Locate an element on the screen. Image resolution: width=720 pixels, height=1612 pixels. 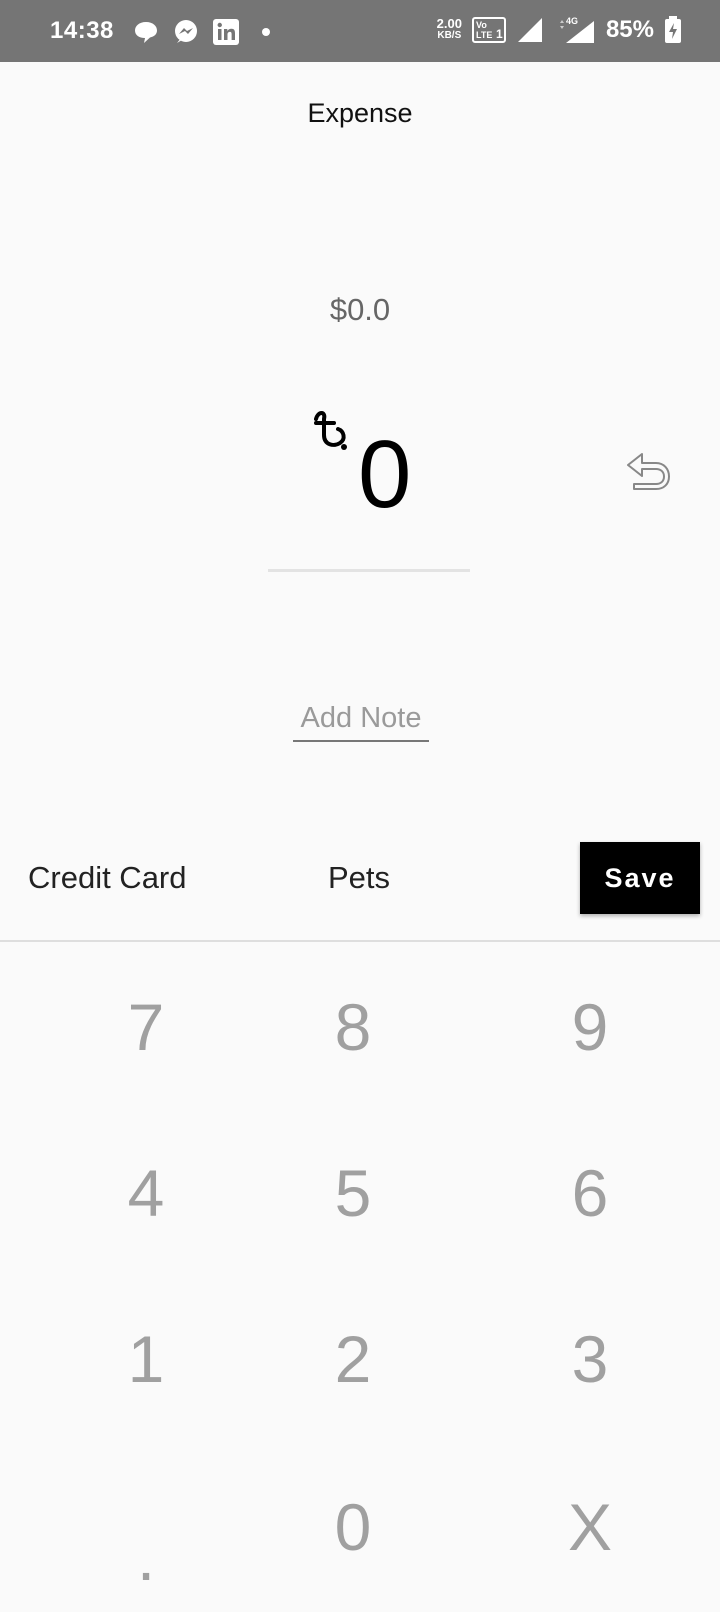
network-speed: 2.00 KB/S is located at coordinates (449, 29).